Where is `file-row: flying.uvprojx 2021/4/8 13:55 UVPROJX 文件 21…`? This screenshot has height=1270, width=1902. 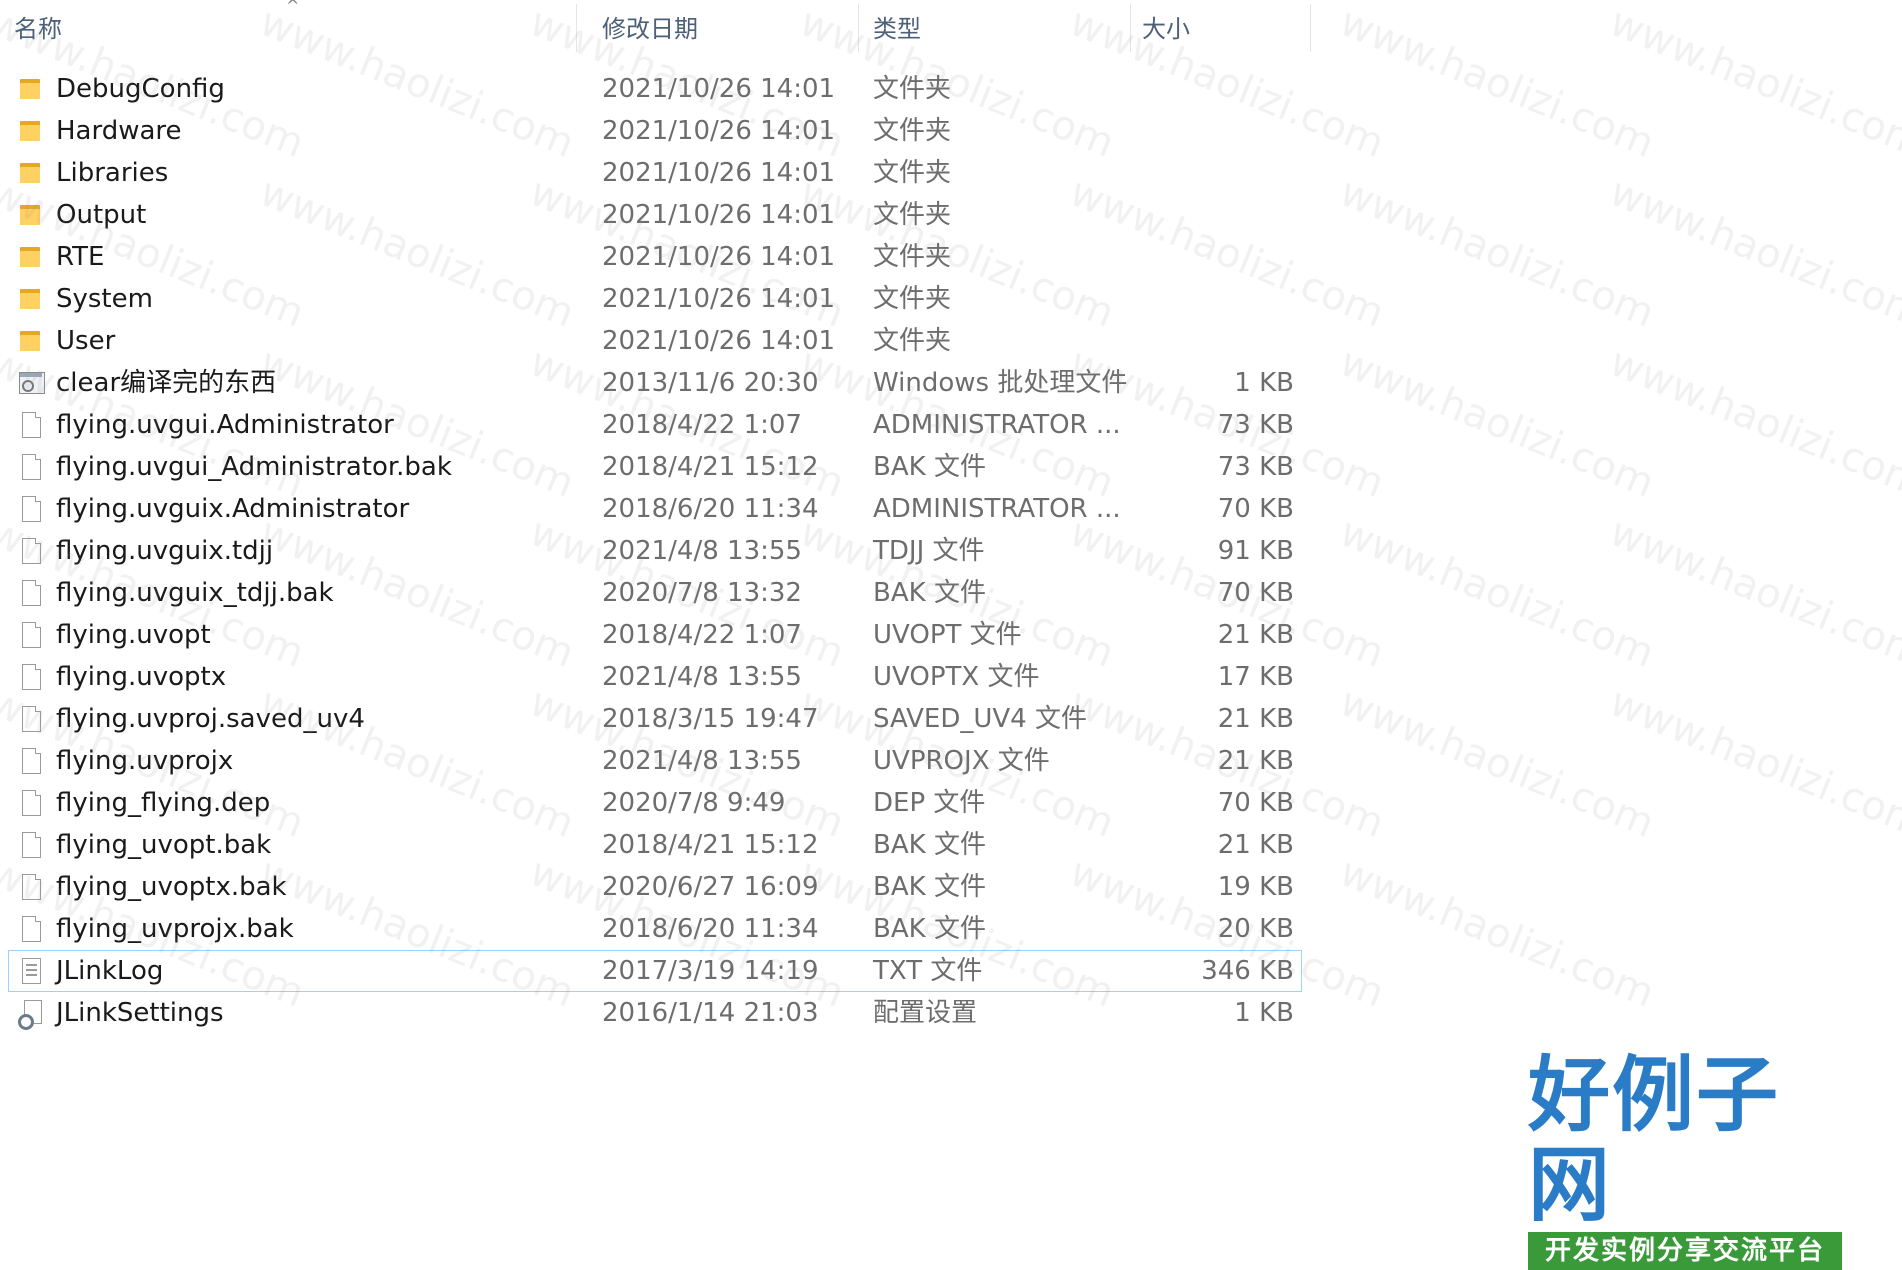
file-row: flying.uvprojx 2021/4/8 13:55 UVPROJX 文件 21… is located at coordinates (656, 761).